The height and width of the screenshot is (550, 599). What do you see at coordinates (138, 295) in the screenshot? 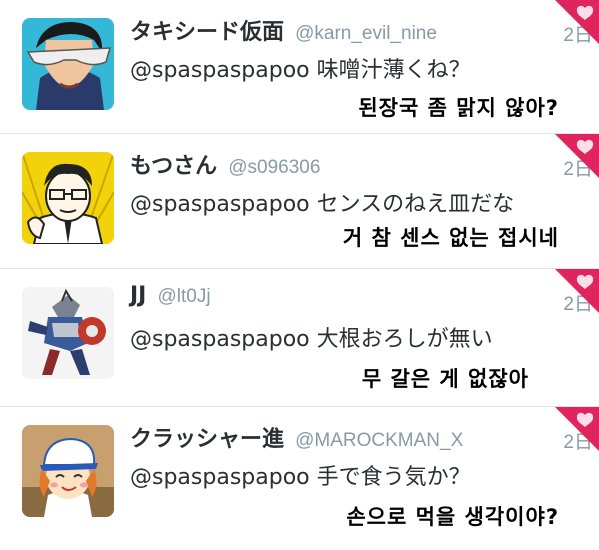
I see `display-name: JJ` at bounding box center [138, 295].